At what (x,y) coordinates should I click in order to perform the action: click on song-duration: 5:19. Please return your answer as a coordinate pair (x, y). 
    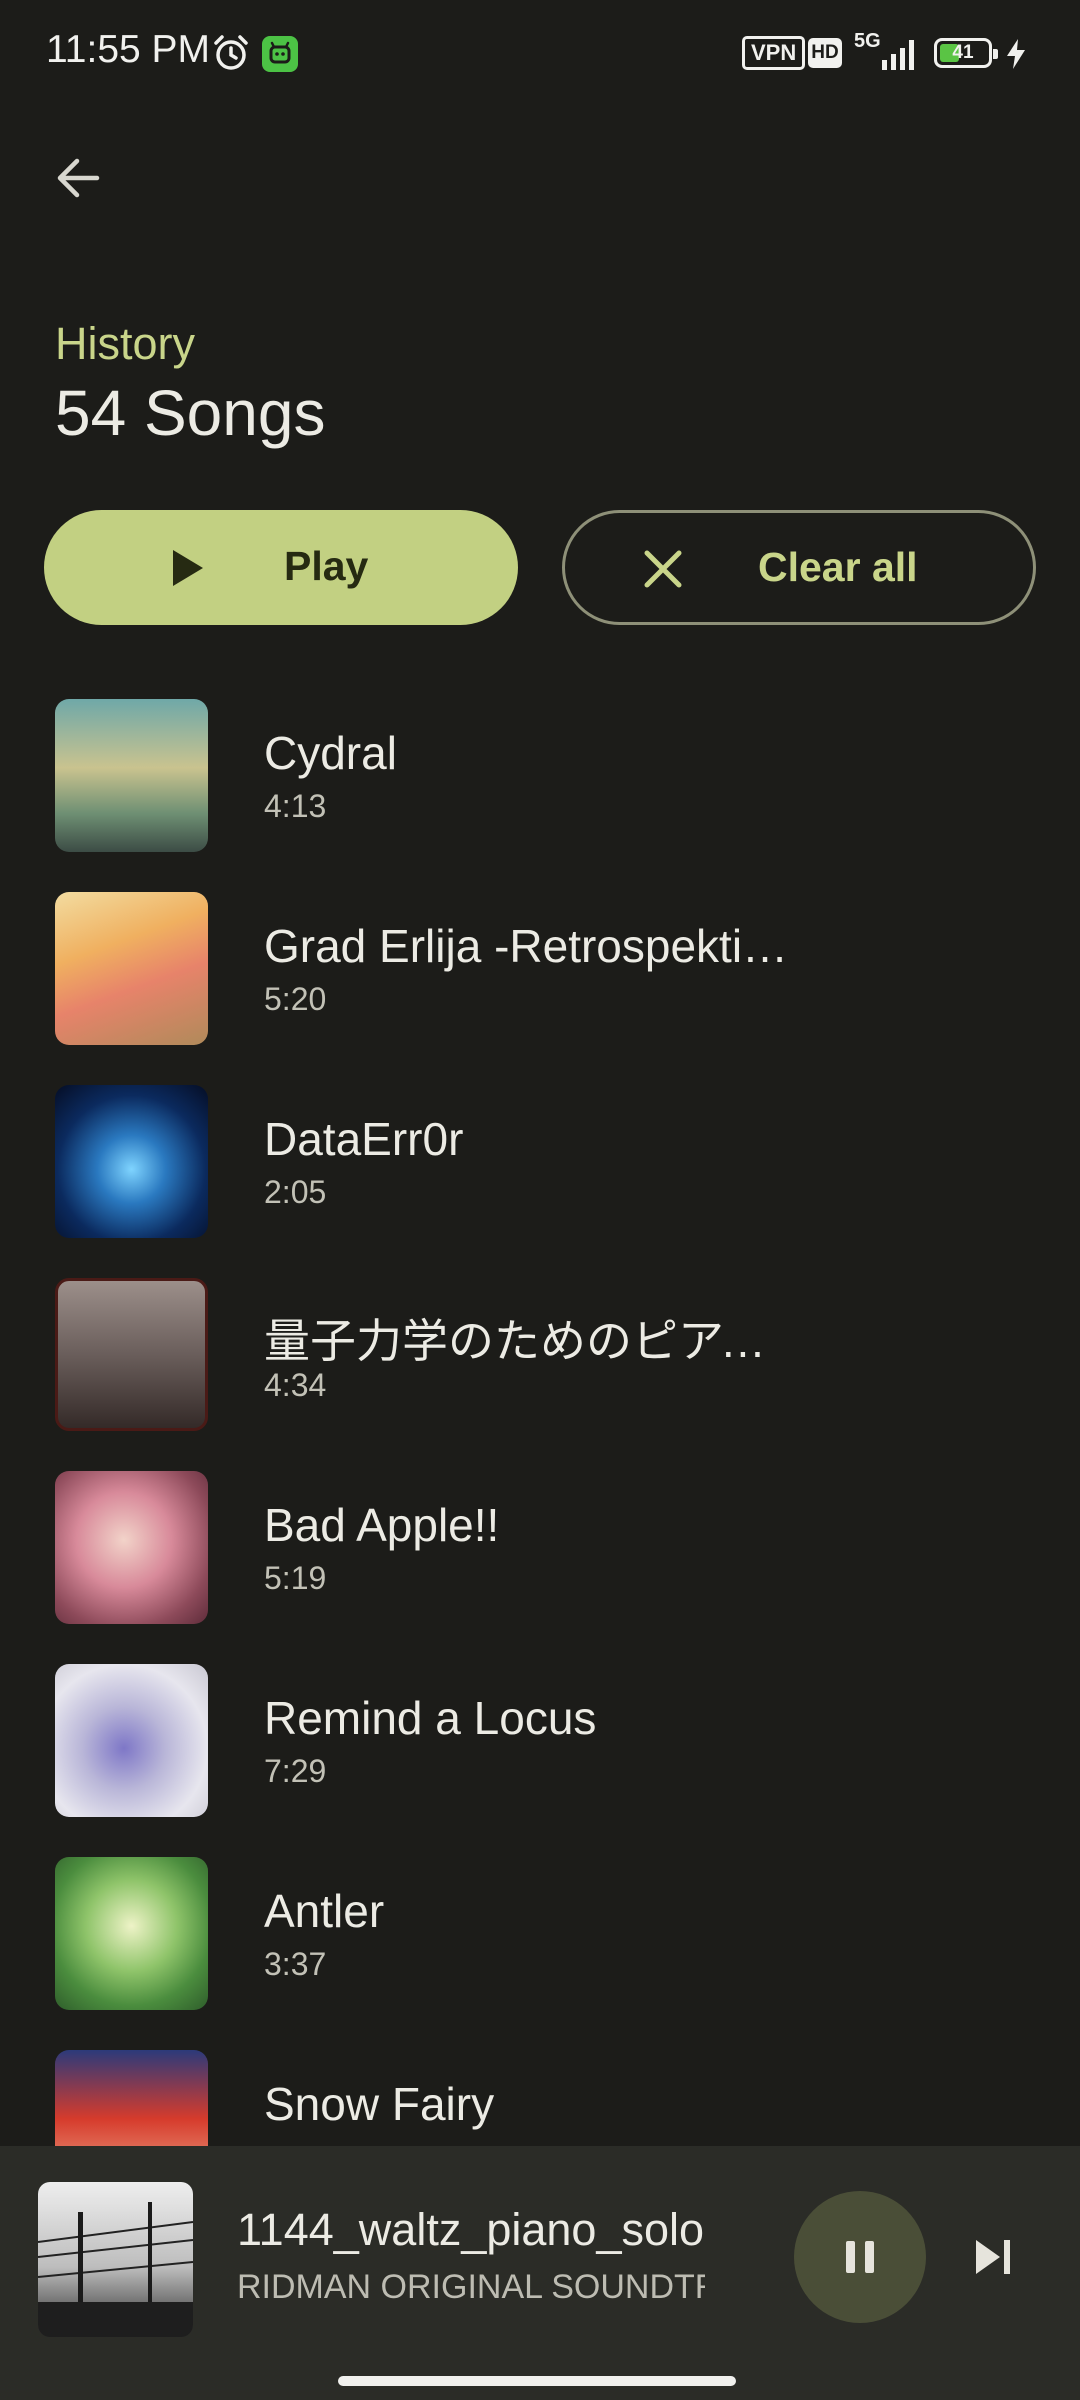
    Looking at the image, I should click on (295, 1578).